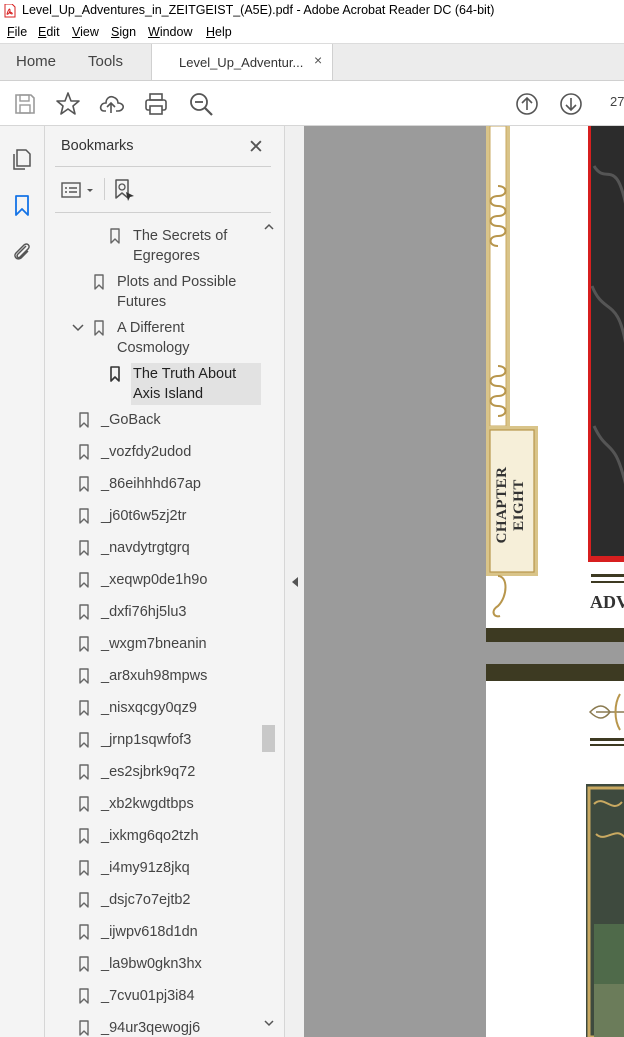  Describe the element at coordinates (125, 190) in the screenshot. I see `new-bookmark-icon` at that location.